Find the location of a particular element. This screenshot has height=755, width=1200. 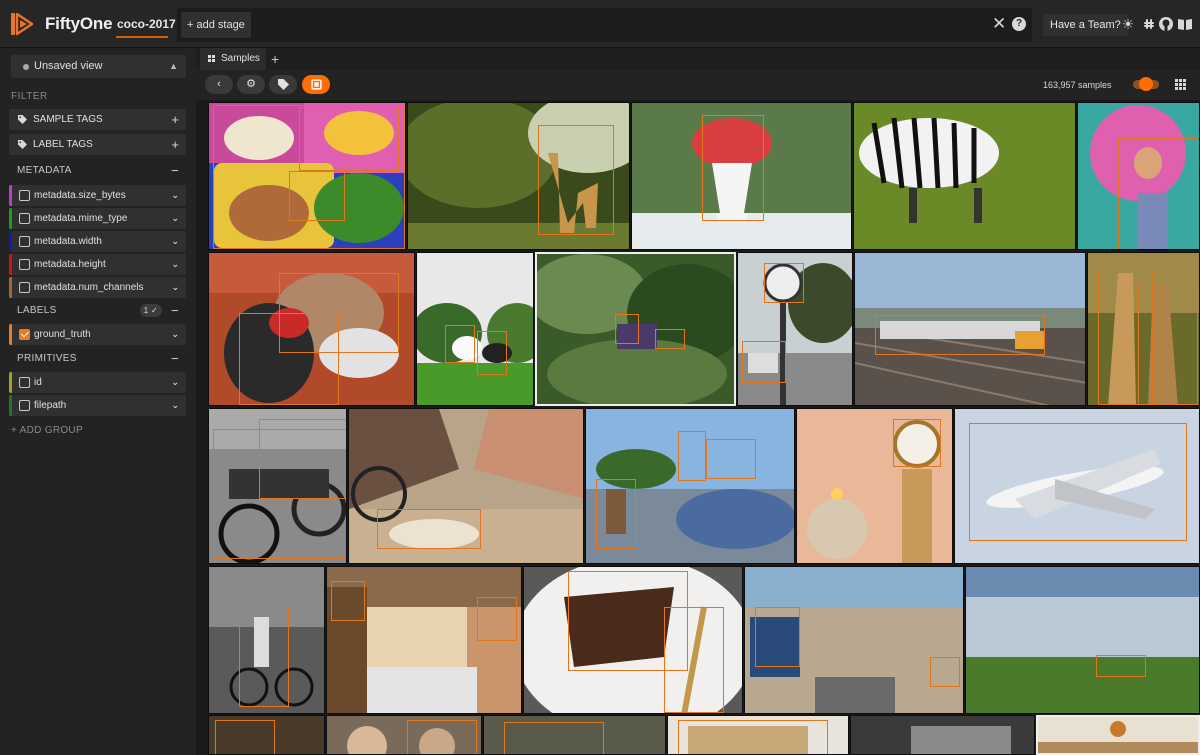

label-tags-row: LABEL TAGS + is located at coordinates (97, 144).